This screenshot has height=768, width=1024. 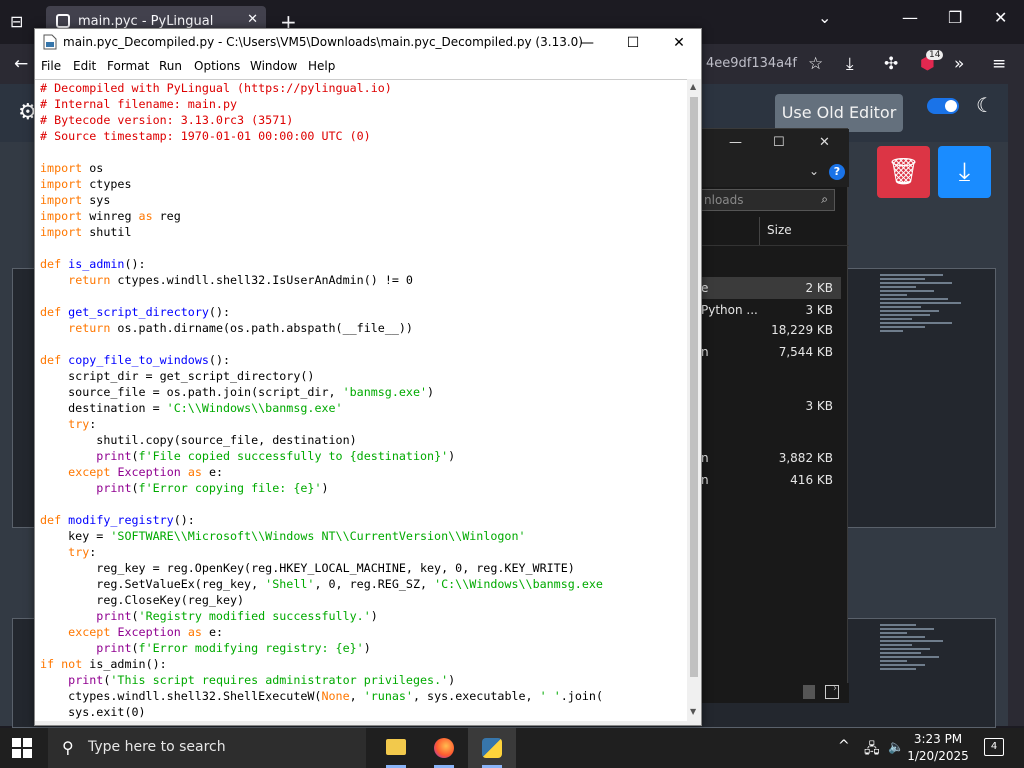 What do you see at coordinates (994, 747) in the screenshot?
I see `notification-center-icon: 4` at bounding box center [994, 747].